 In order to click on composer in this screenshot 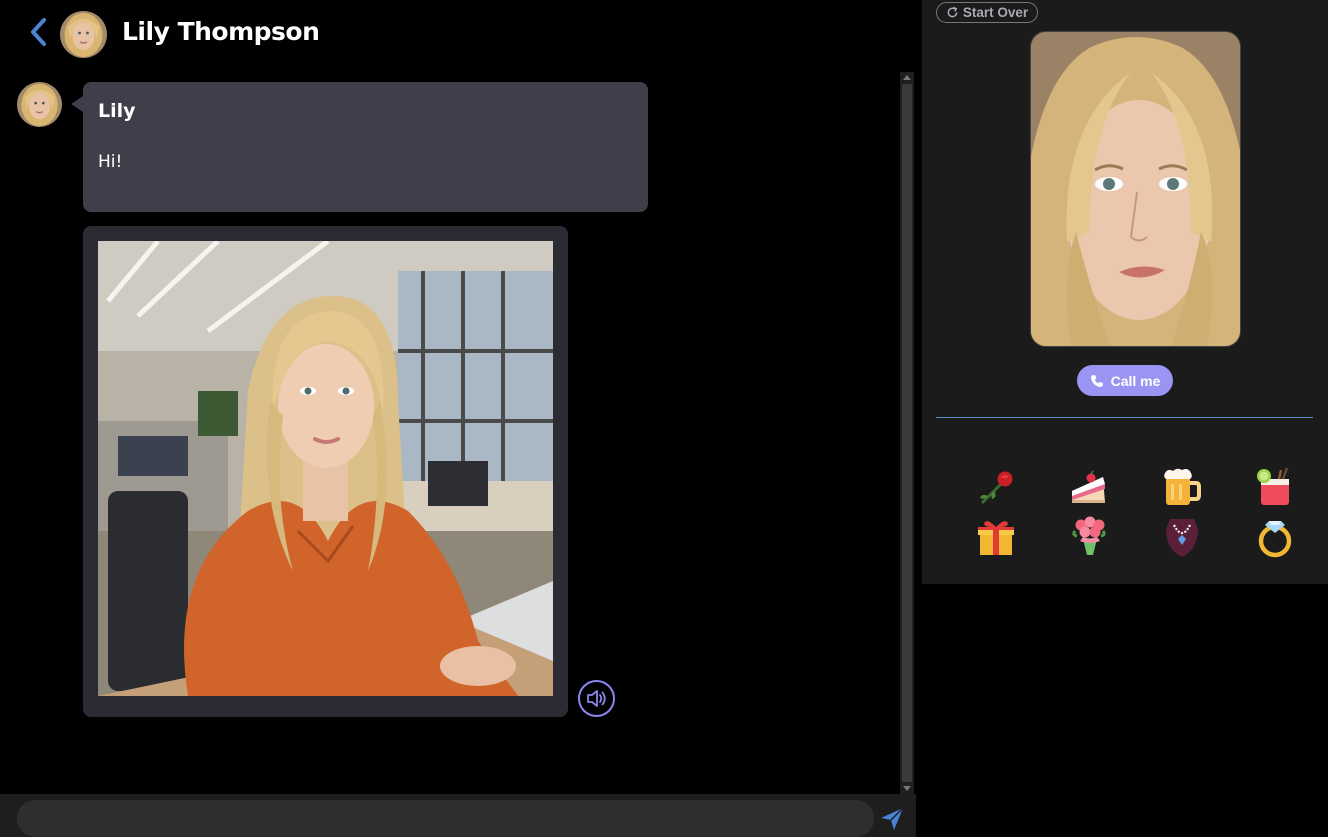, I will do `click(458, 815)`.